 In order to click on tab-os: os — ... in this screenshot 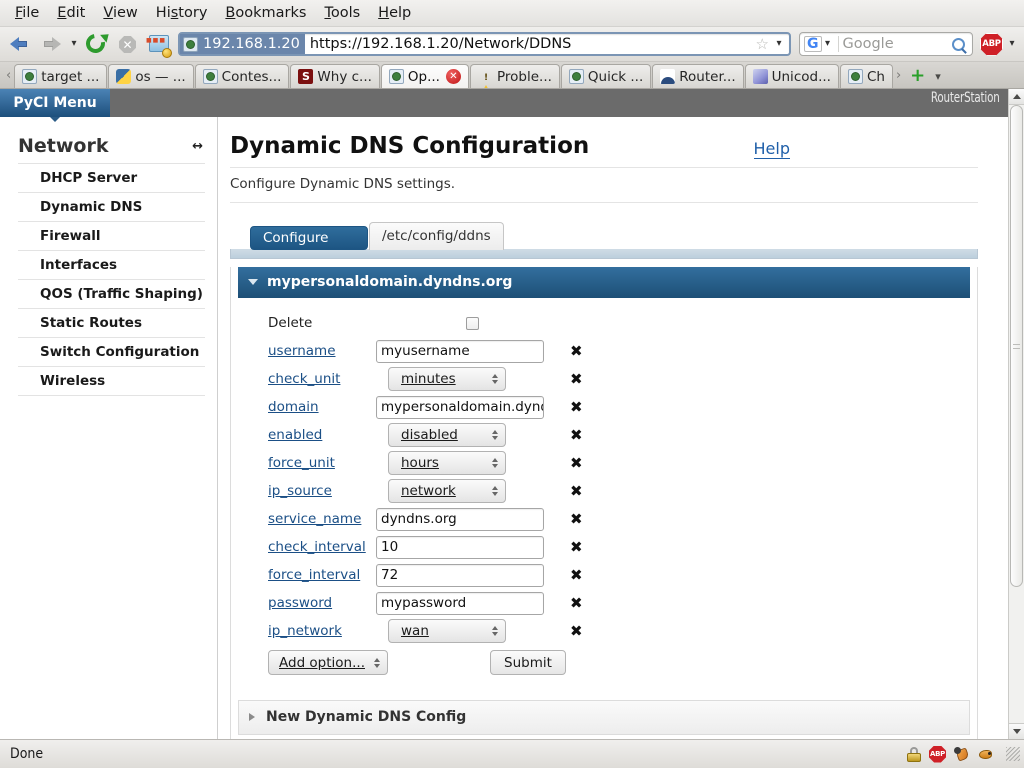, I will do `click(151, 76)`.